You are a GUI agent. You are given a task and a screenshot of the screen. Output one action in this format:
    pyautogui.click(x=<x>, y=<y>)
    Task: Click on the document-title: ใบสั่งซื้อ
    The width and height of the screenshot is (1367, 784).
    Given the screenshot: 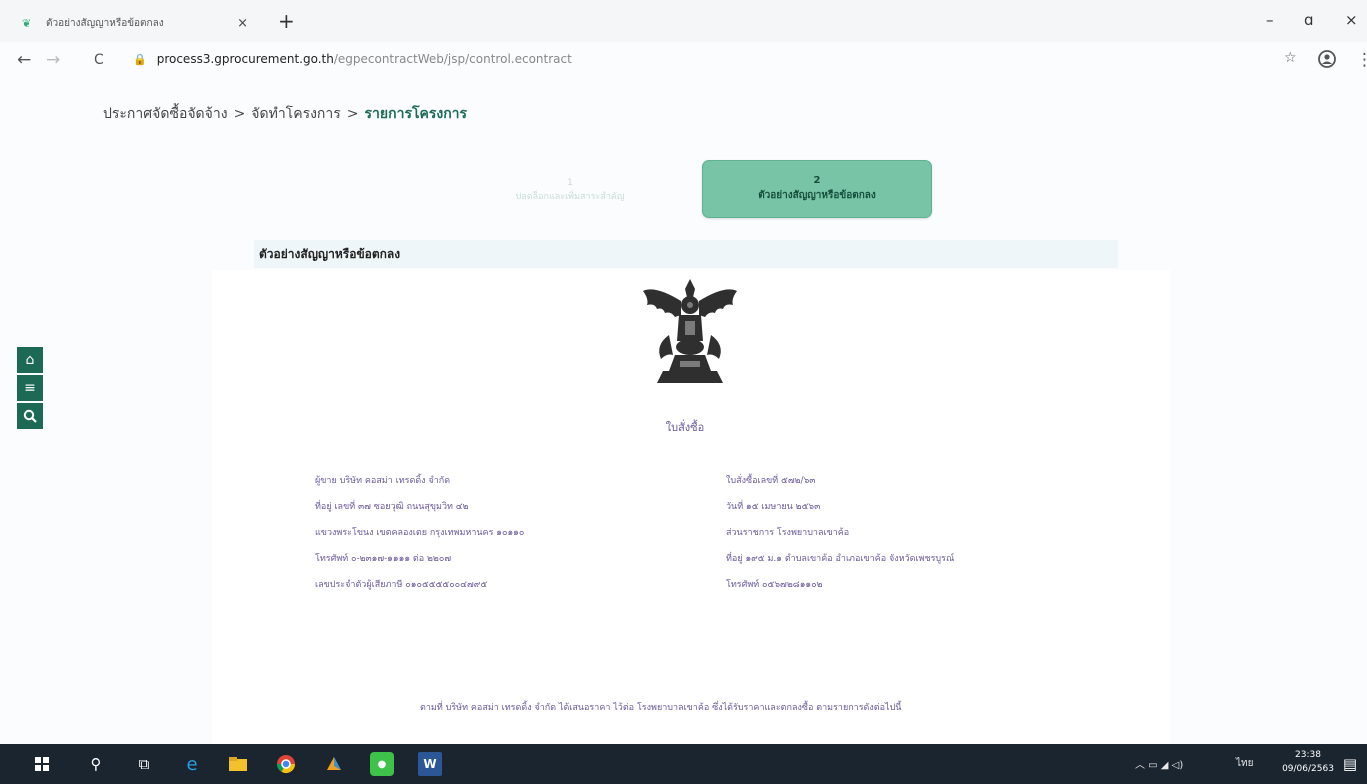 What is the action you would take?
    pyautogui.click(x=685, y=427)
    